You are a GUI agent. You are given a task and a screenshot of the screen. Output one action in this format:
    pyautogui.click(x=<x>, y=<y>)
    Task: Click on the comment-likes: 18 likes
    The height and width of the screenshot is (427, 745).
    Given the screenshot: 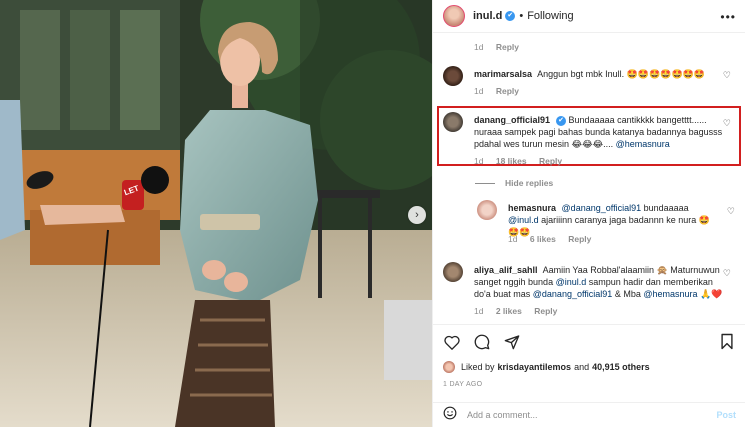 What is the action you would take?
    pyautogui.click(x=511, y=161)
    